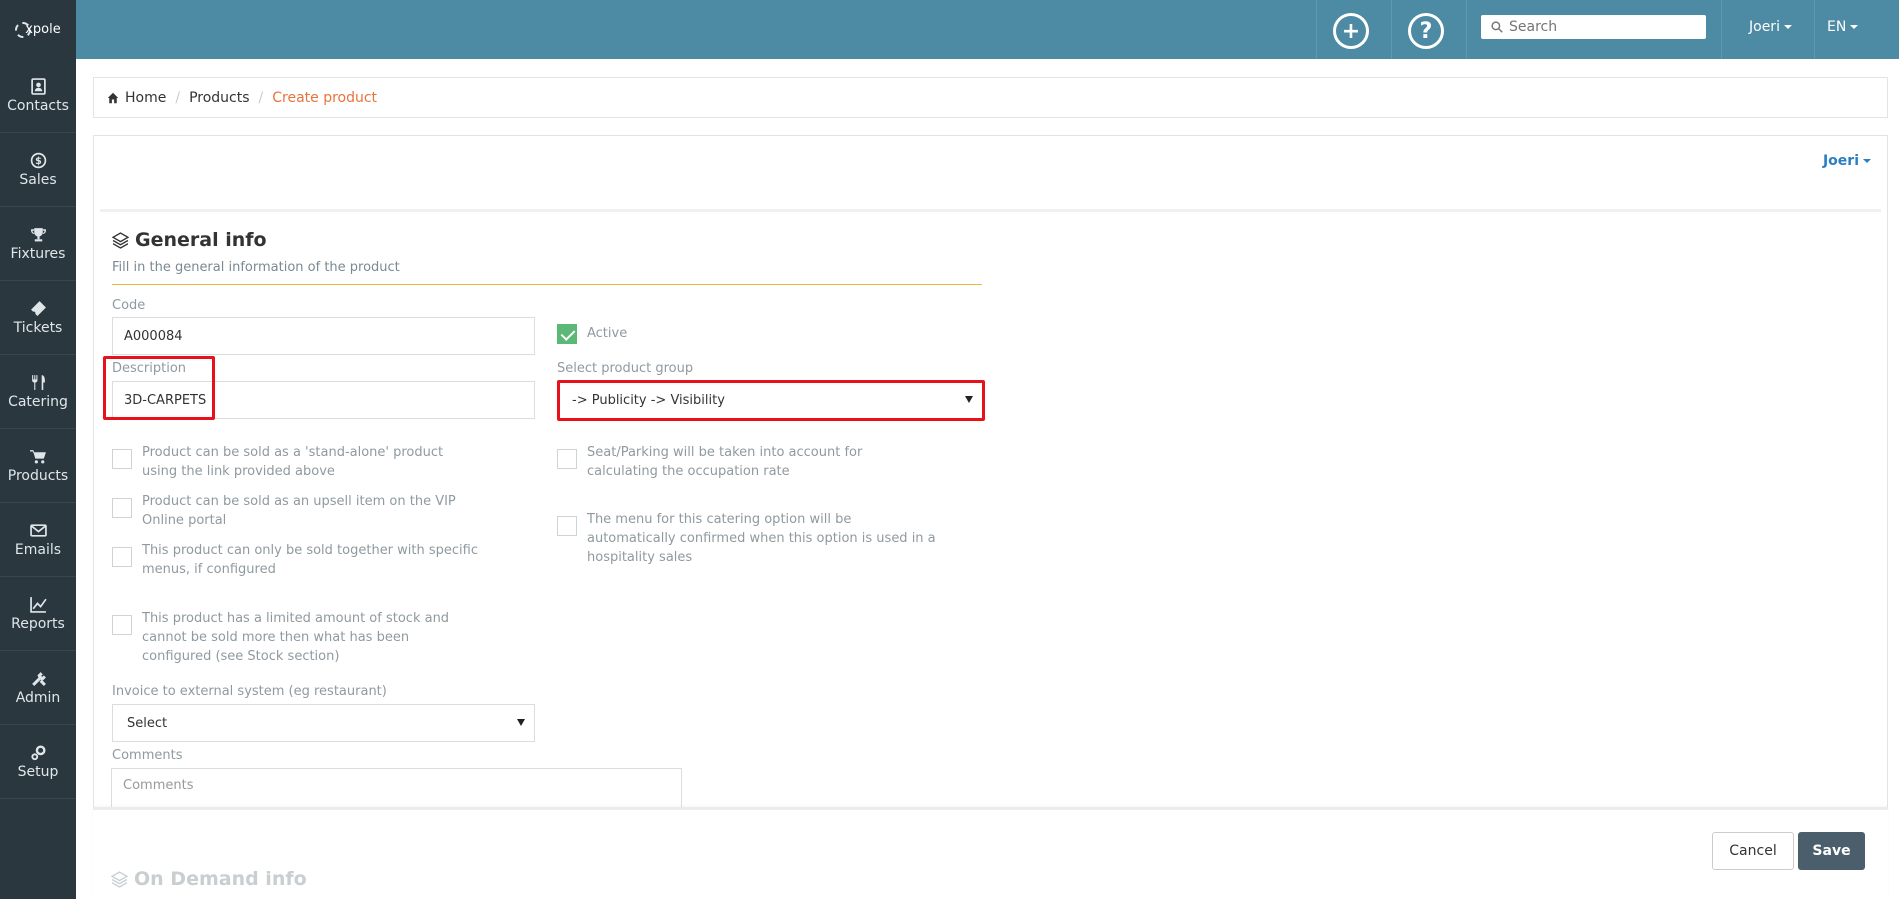 The width and height of the screenshot is (1899, 899). Describe the element at coordinates (990, 210) in the screenshot. I see `divider` at that location.